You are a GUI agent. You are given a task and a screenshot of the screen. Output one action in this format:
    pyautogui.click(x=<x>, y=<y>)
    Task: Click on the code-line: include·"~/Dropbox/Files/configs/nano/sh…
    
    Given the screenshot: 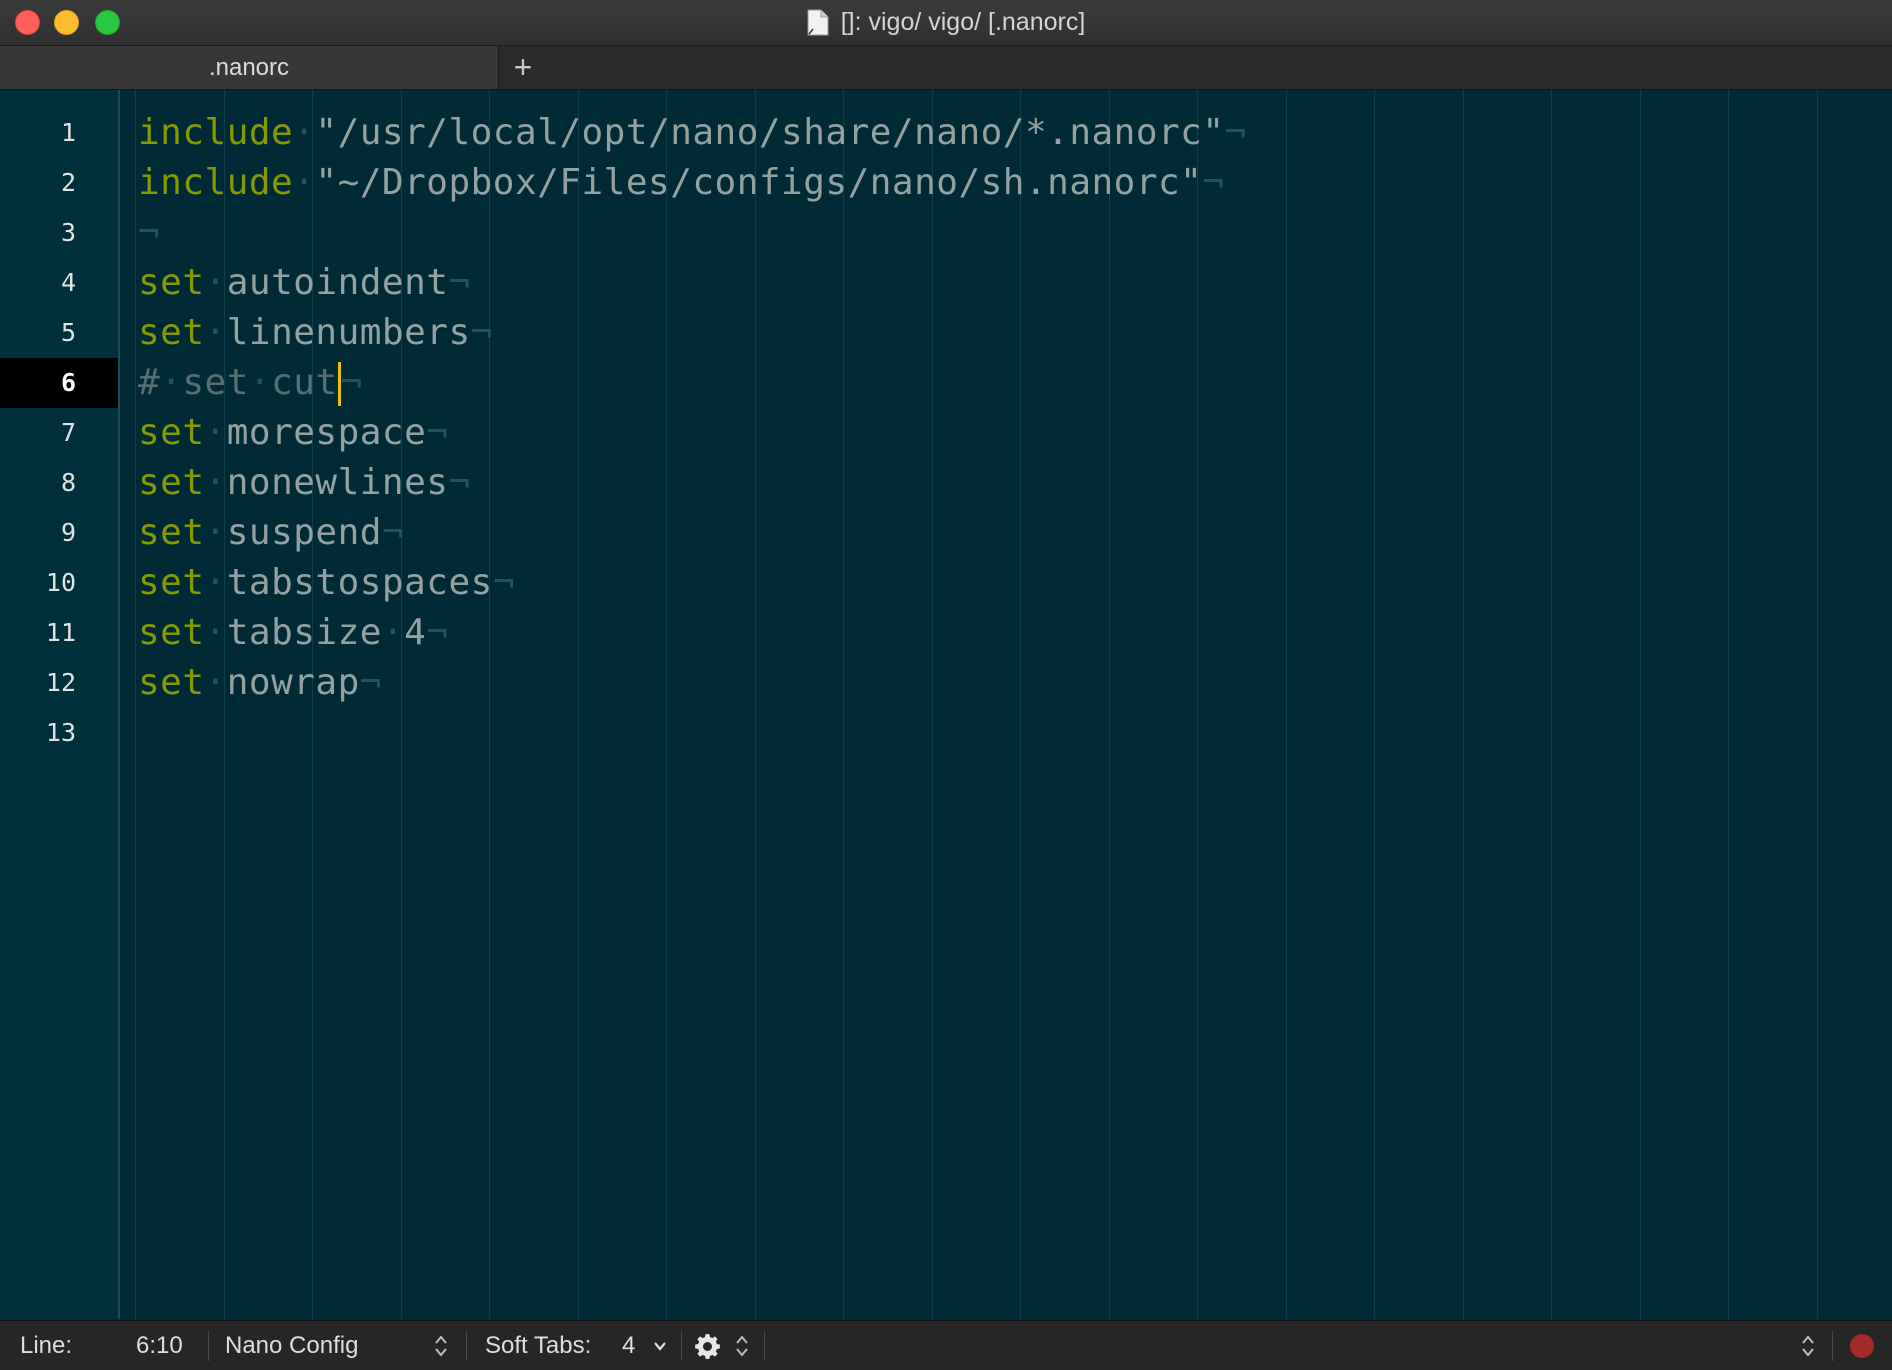 What is the action you would take?
    pyautogui.click(x=681, y=183)
    